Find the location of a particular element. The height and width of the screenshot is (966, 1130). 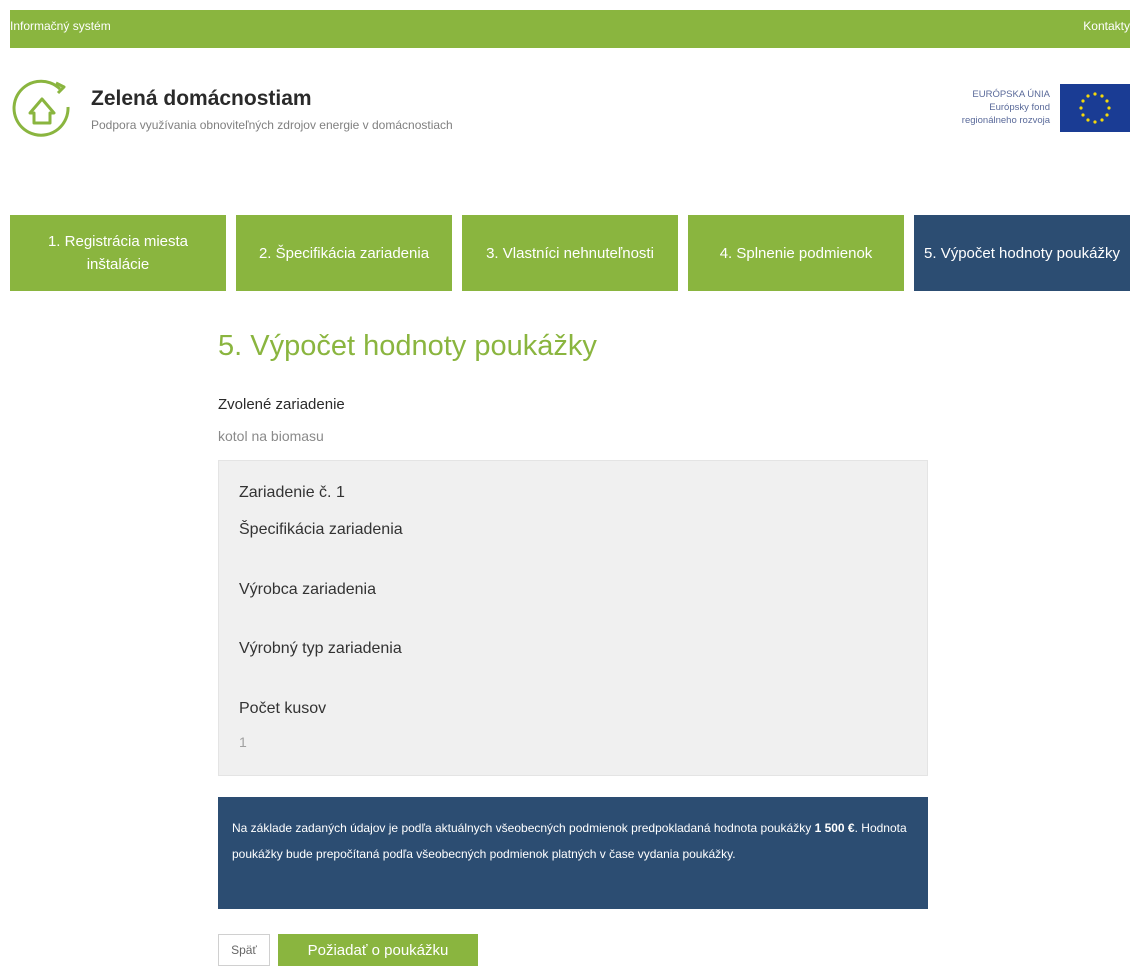

step-5-label: 5. Výpočet hodnoty poukážky is located at coordinates (1022, 253).